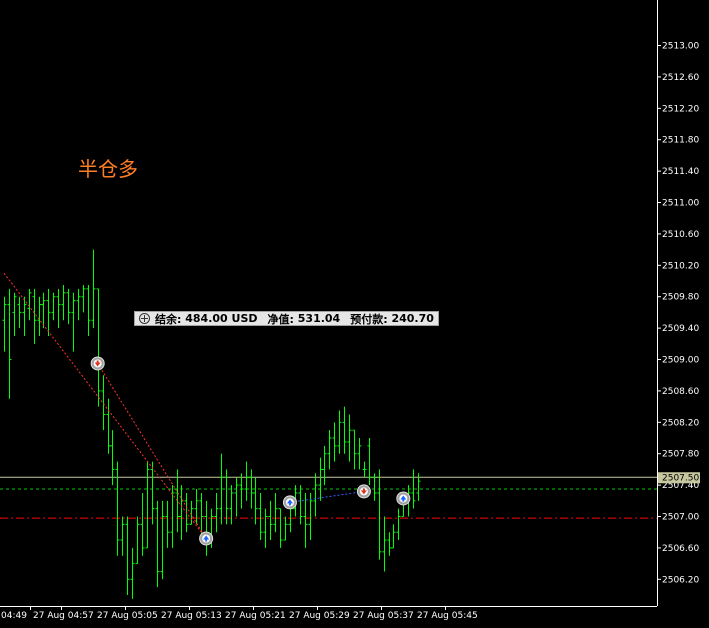 The image size is (709, 628). What do you see at coordinates (221, 318) in the screenshot?
I see `balance-value: 484.00 USD` at bounding box center [221, 318].